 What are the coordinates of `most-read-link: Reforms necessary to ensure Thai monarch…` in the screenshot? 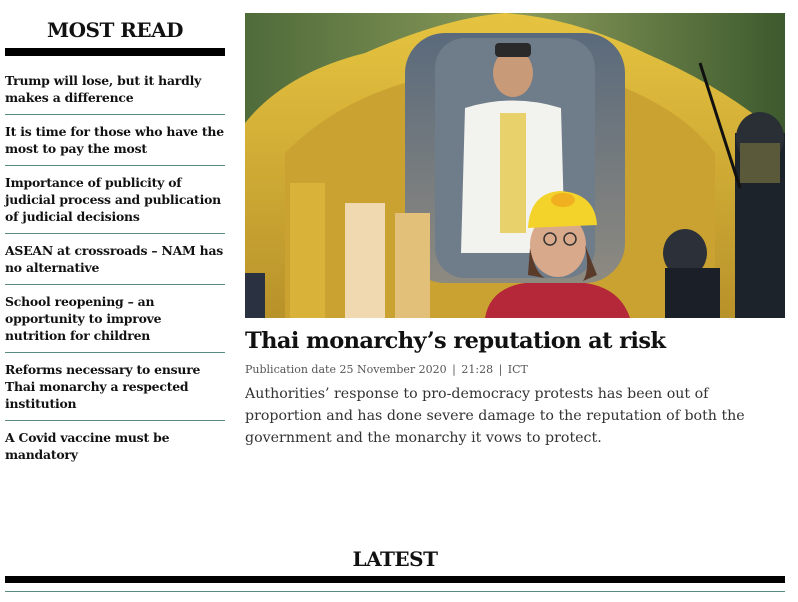 It's located at (115, 386).